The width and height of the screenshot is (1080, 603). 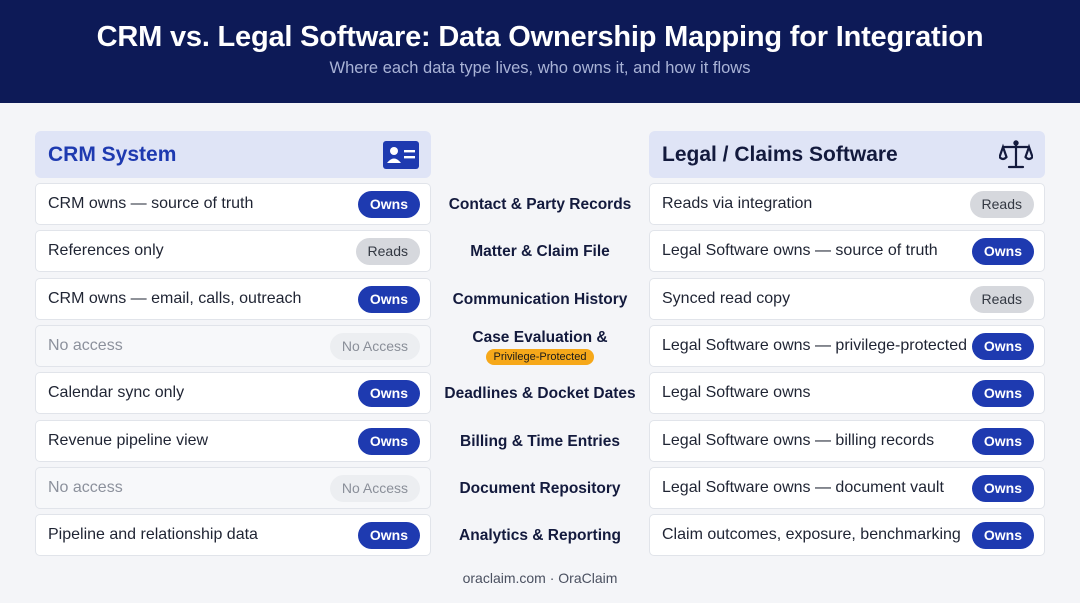 I want to click on crm-row-text: CRM owns — source of truth, so click(x=151, y=203).